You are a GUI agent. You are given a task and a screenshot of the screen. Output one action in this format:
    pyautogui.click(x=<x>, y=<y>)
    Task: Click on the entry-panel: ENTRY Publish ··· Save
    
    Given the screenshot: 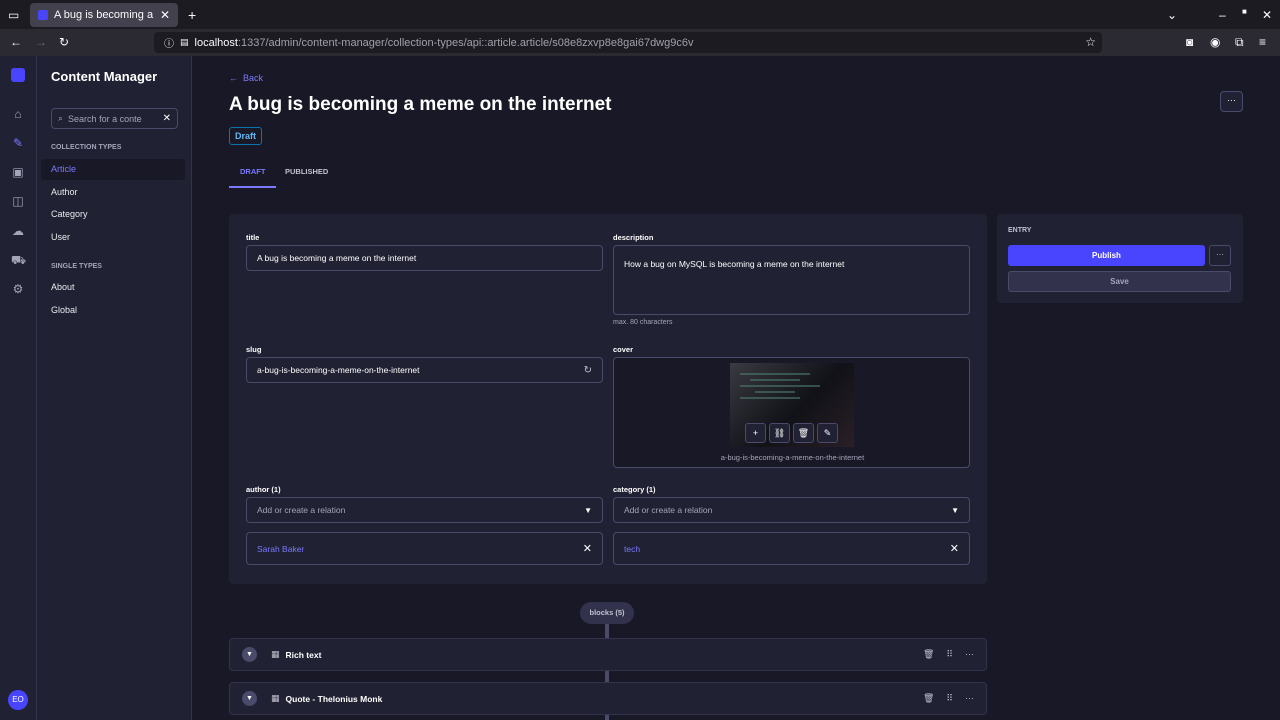 What is the action you would take?
    pyautogui.click(x=1120, y=258)
    